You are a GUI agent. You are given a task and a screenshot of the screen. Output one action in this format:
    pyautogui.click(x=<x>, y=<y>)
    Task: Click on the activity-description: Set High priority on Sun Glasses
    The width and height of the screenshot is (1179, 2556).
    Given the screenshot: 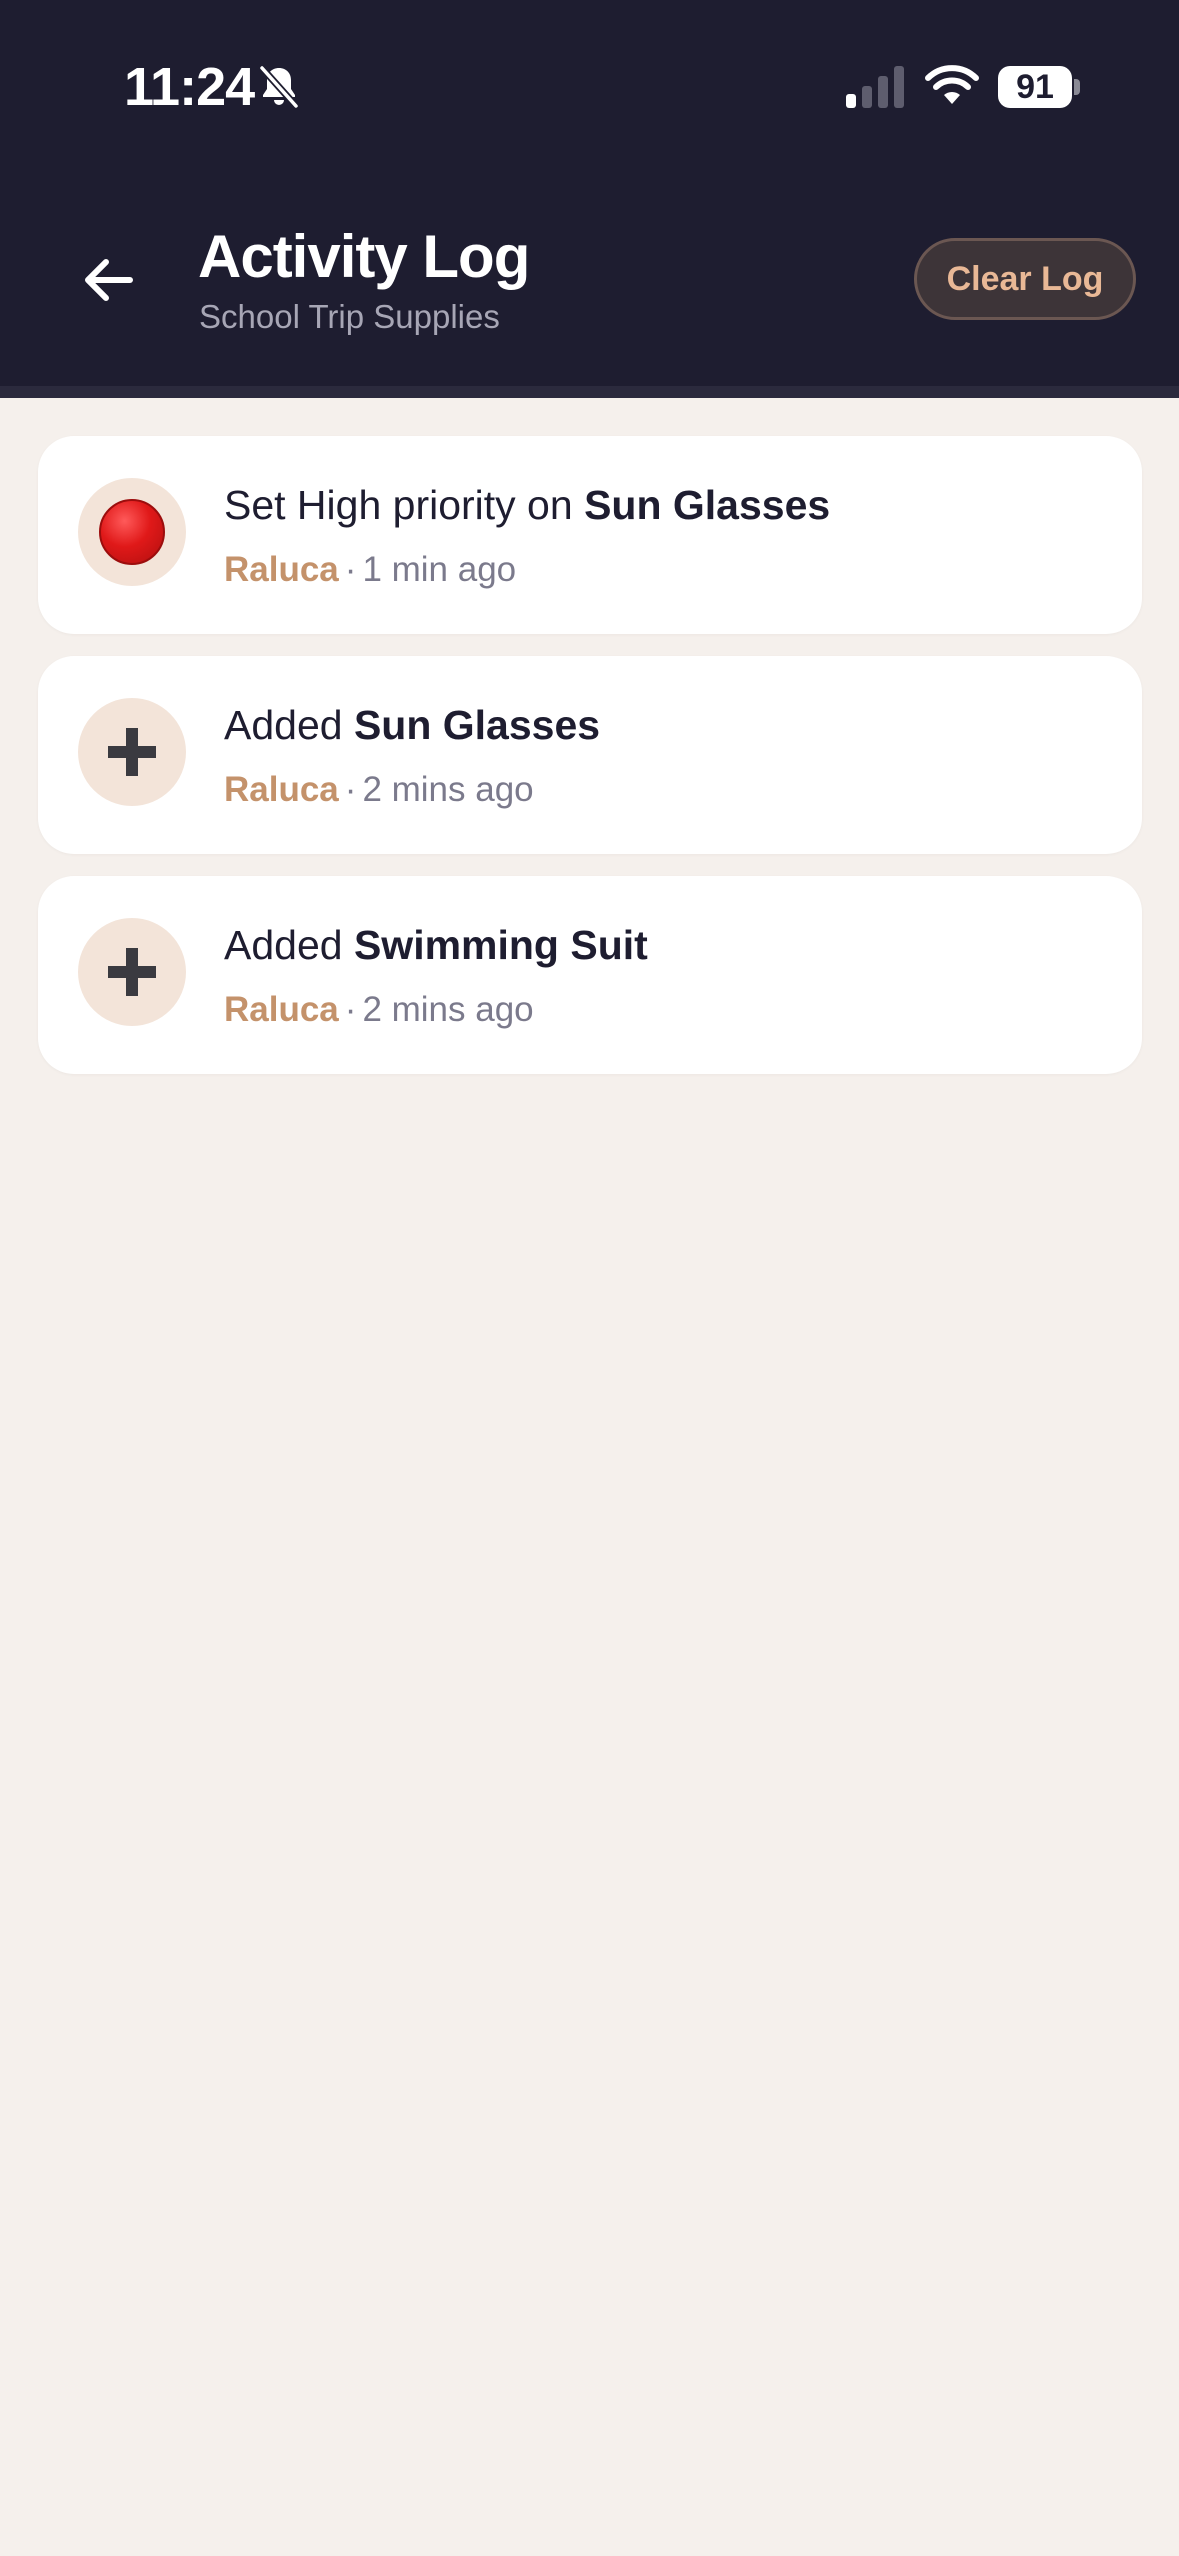 What is the action you would take?
    pyautogui.click(x=664, y=505)
    